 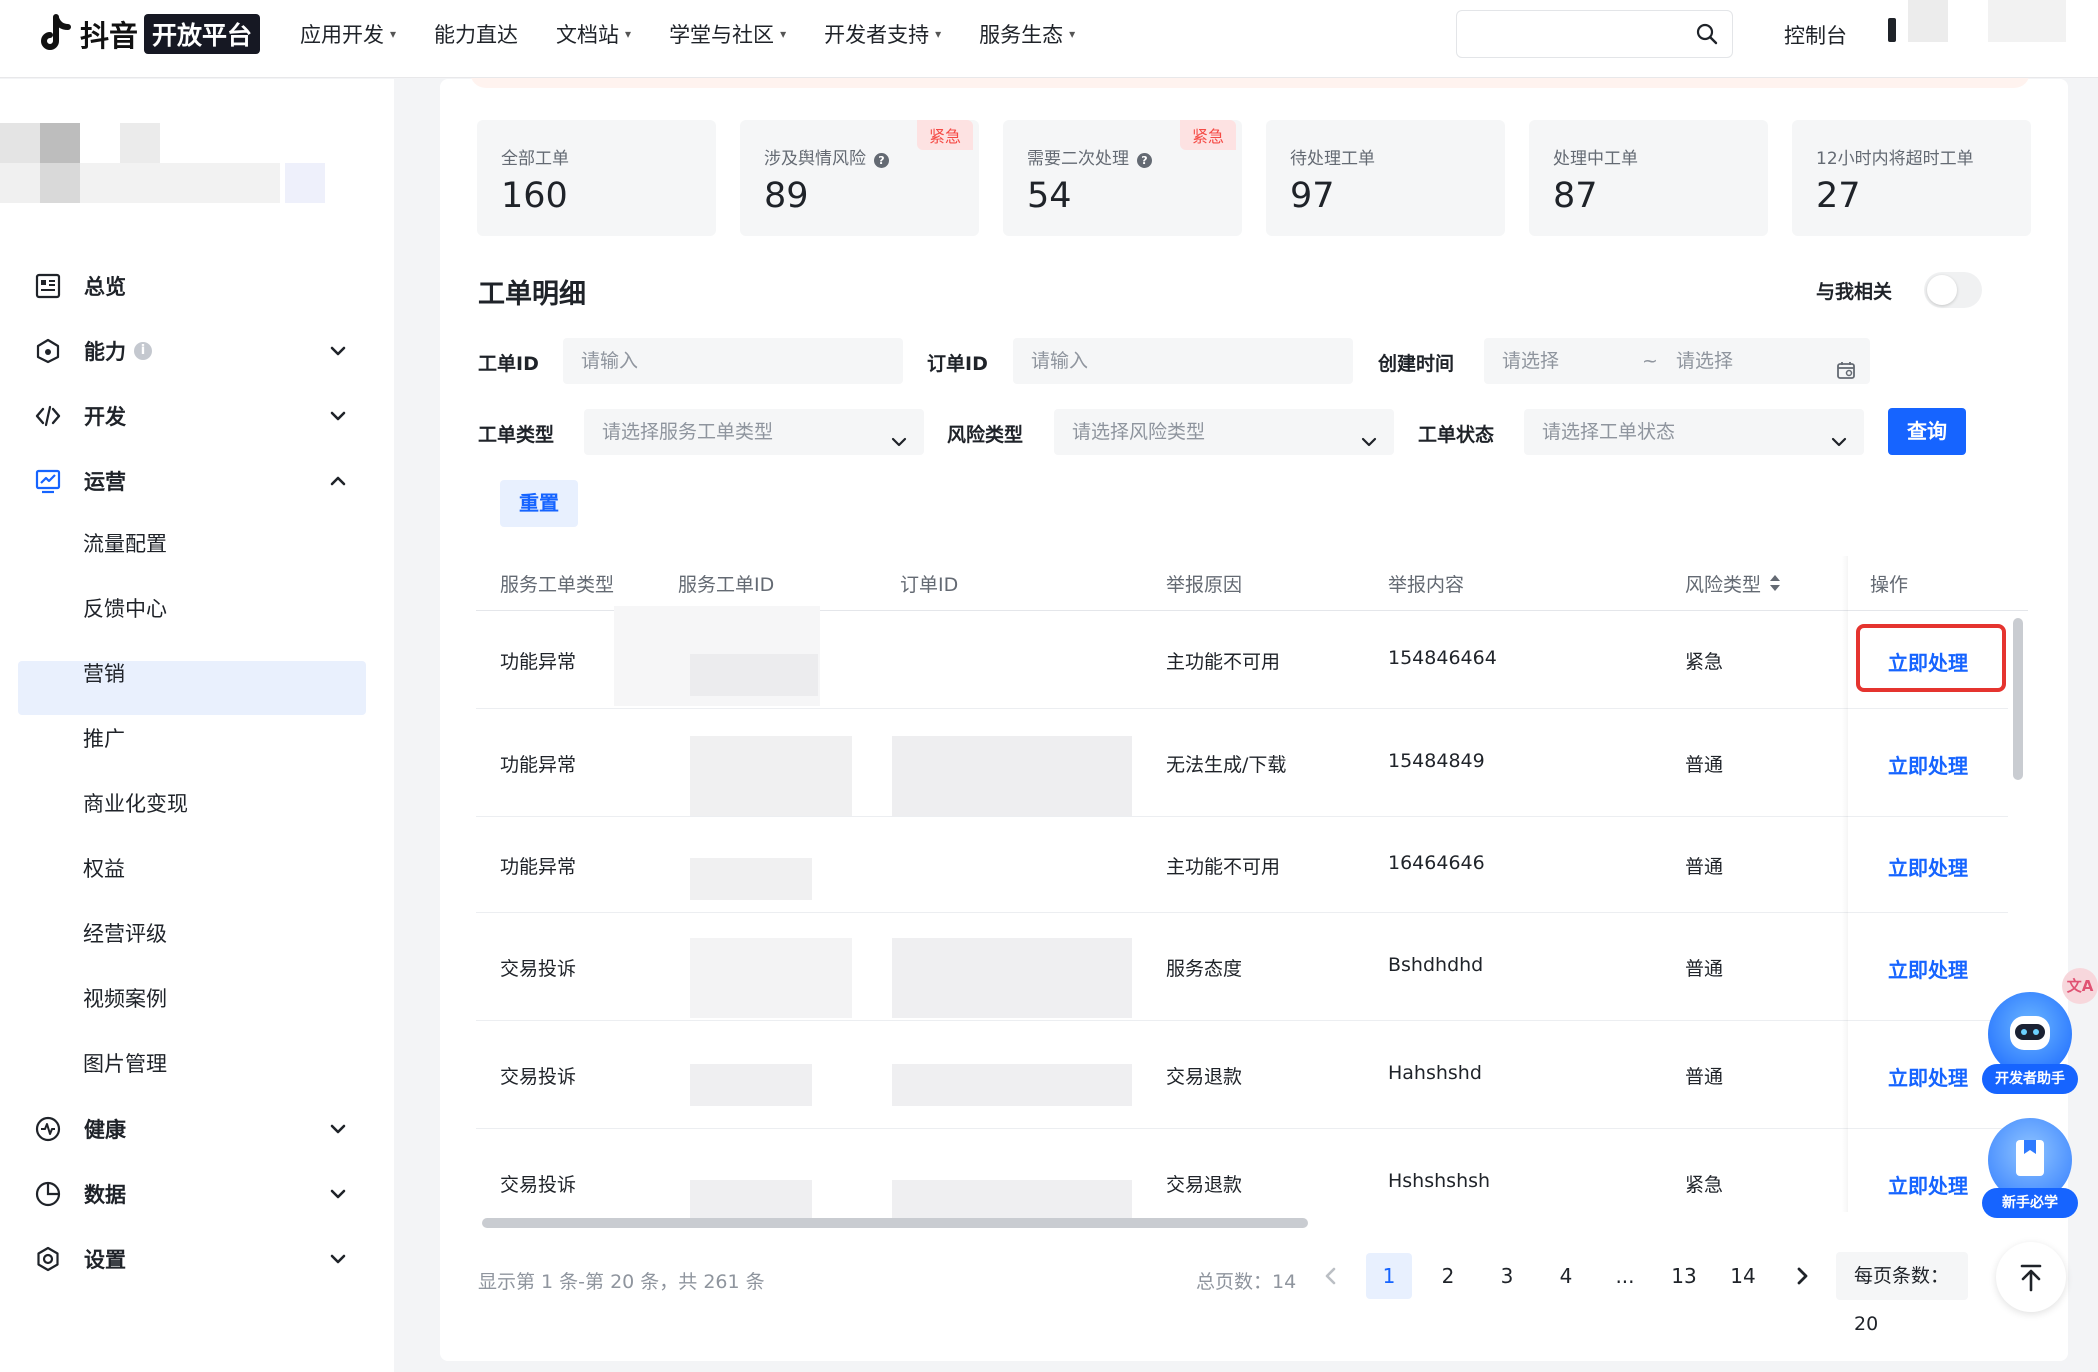 What do you see at coordinates (593, 34) in the screenshot?
I see `nav-item-docs: 文档站 ▾` at bounding box center [593, 34].